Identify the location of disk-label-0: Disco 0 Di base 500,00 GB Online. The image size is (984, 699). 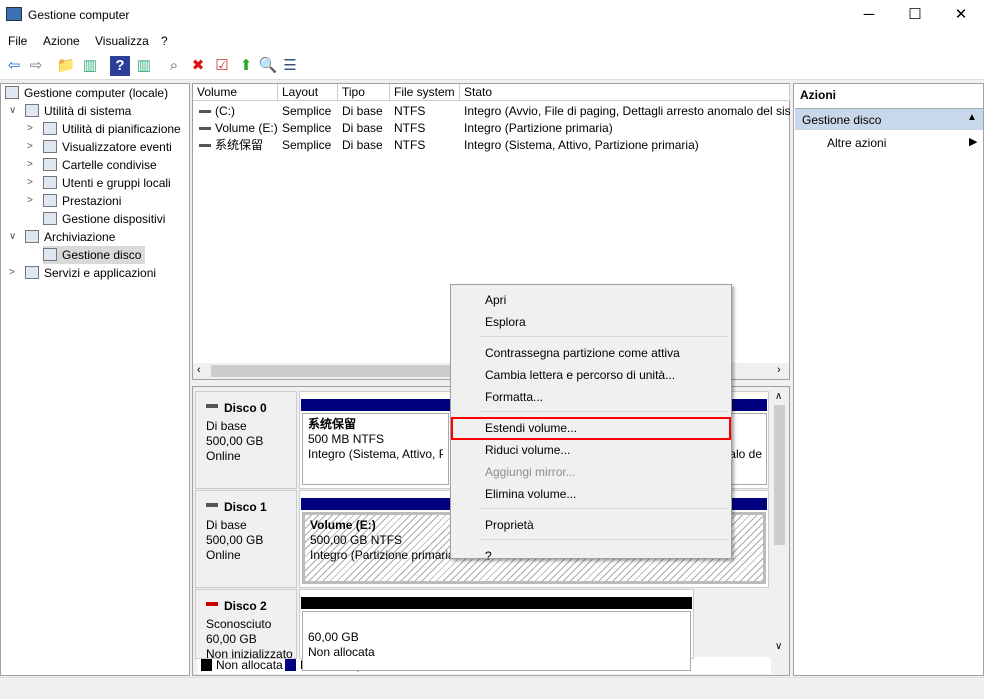
(246, 440).